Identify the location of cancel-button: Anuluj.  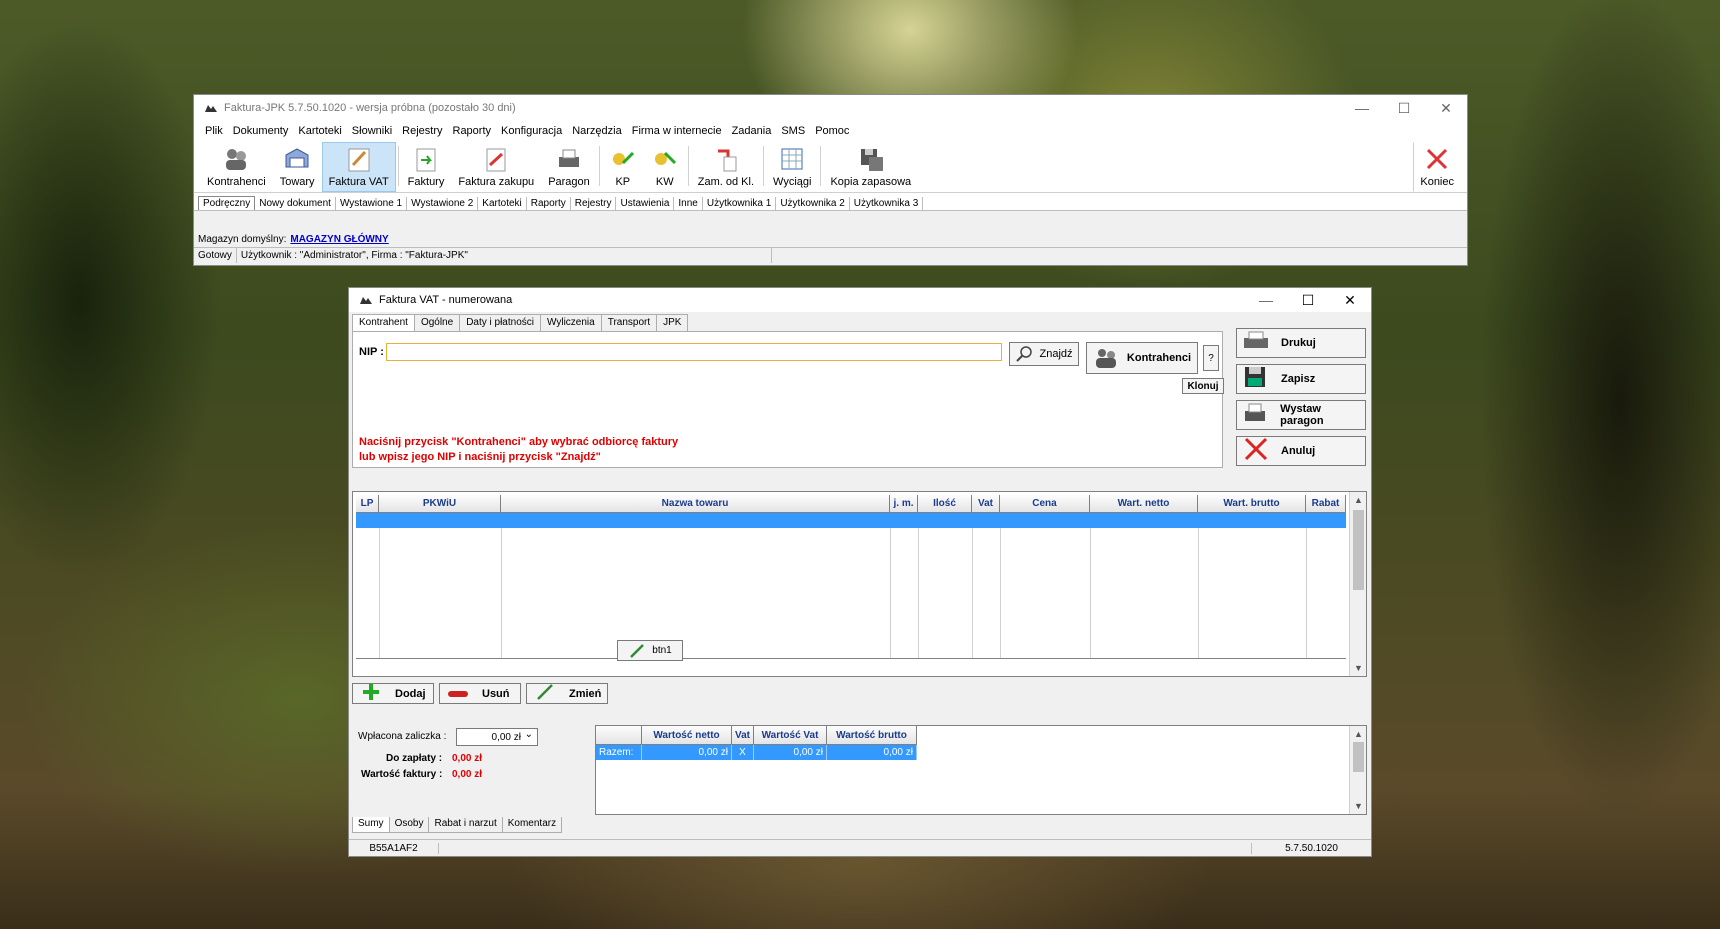
(1301, 451).